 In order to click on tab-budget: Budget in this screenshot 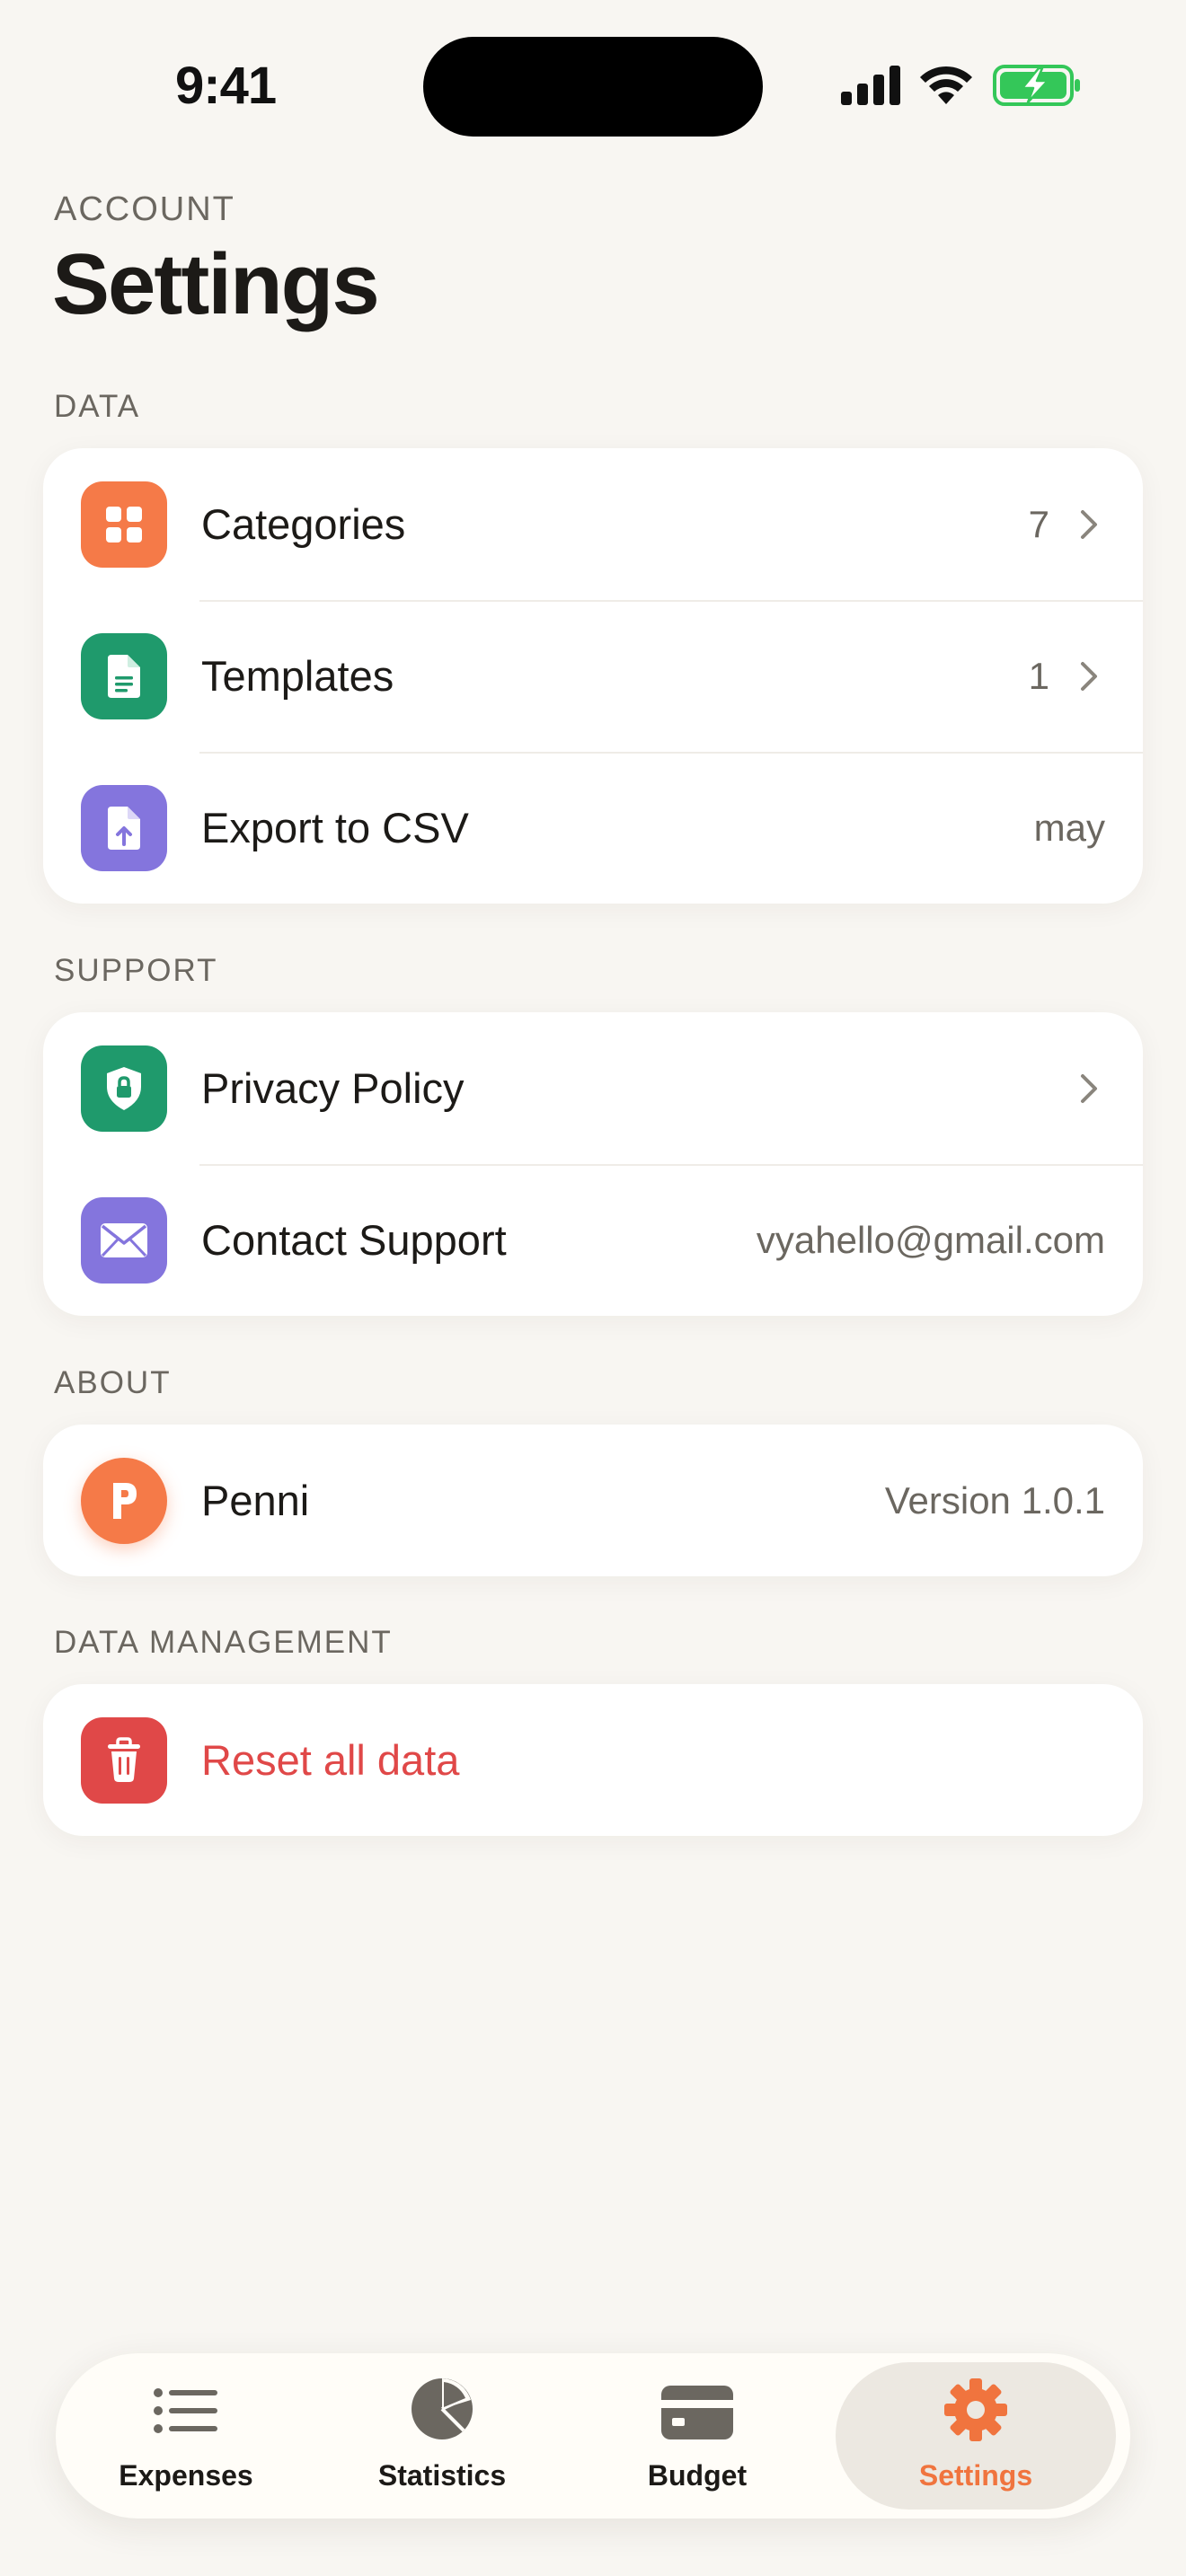, I will do `click(697, 2436)`.